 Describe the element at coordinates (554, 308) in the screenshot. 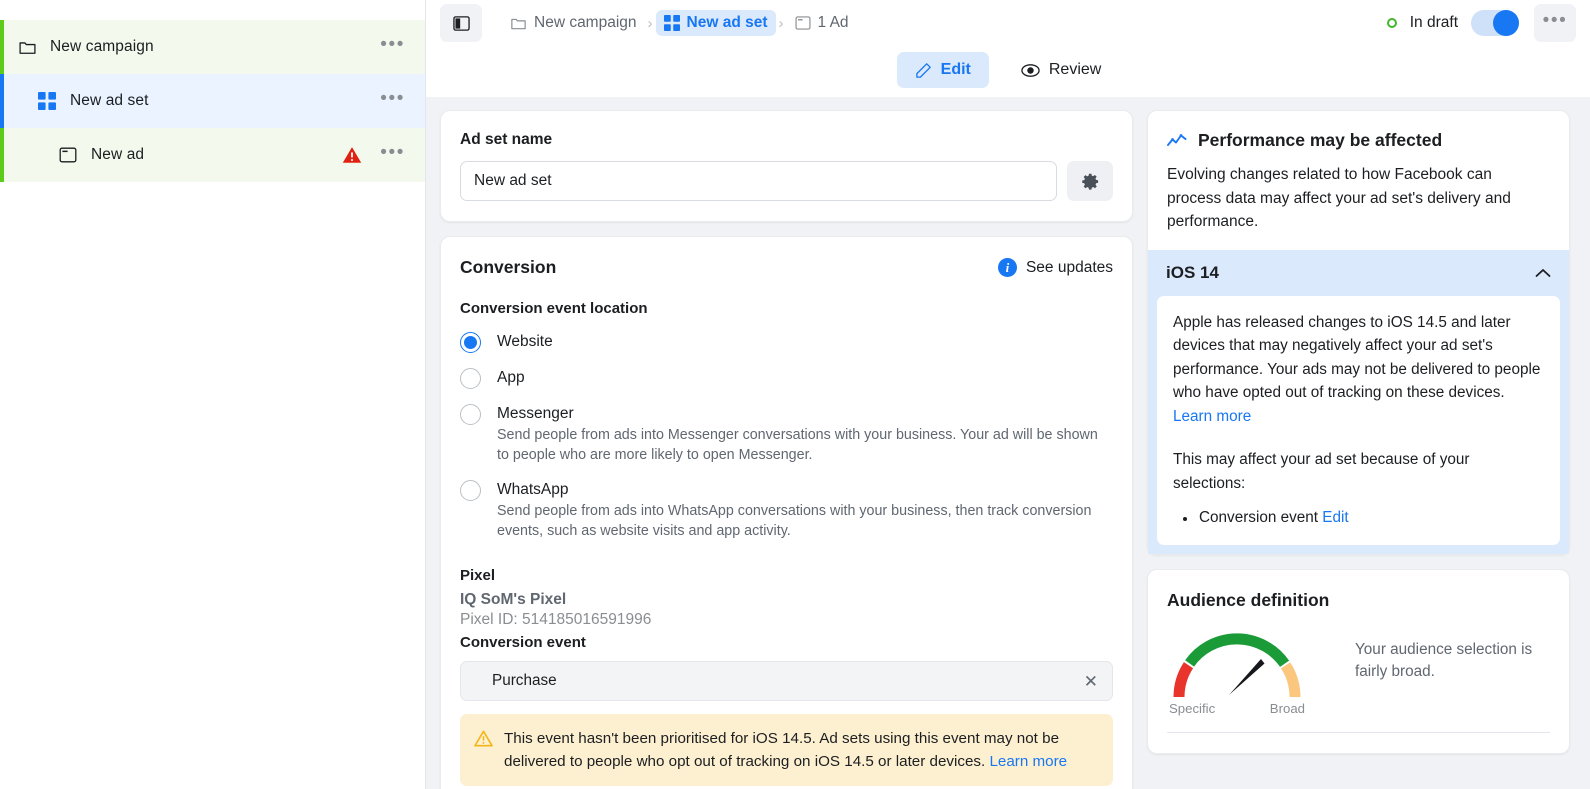

I see `conversion-event-location-label: Conversion event location` at that location.